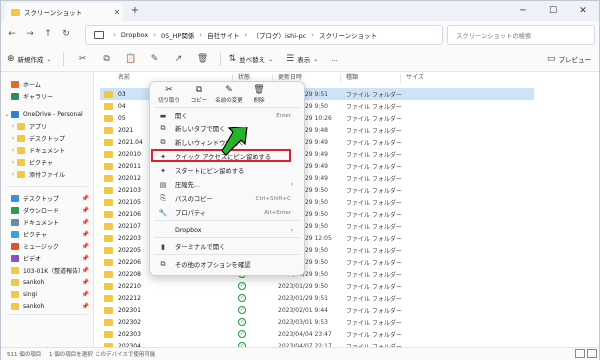  I want to click on menu-item-shortcut: Enter, so click(283, 115).